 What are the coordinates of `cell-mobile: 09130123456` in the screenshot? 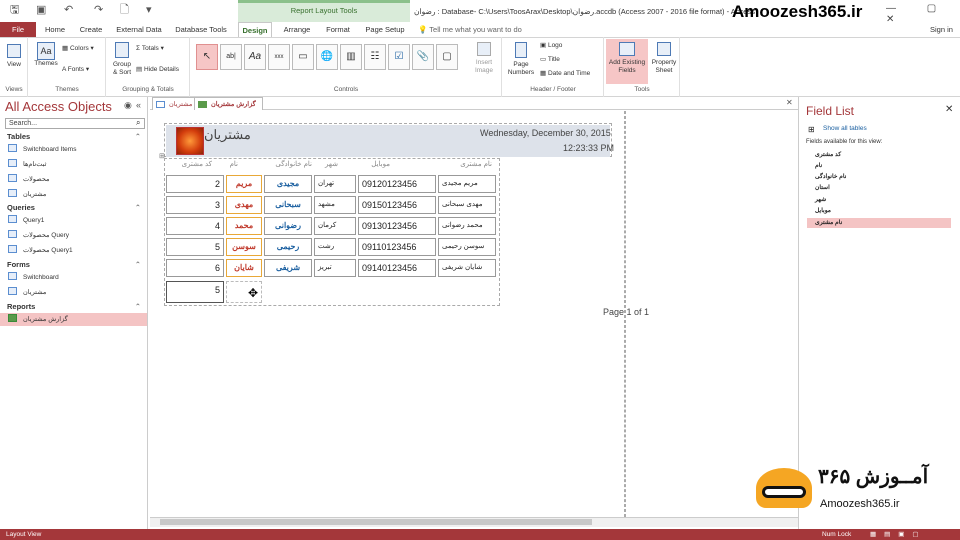 It's located at (397, 226).